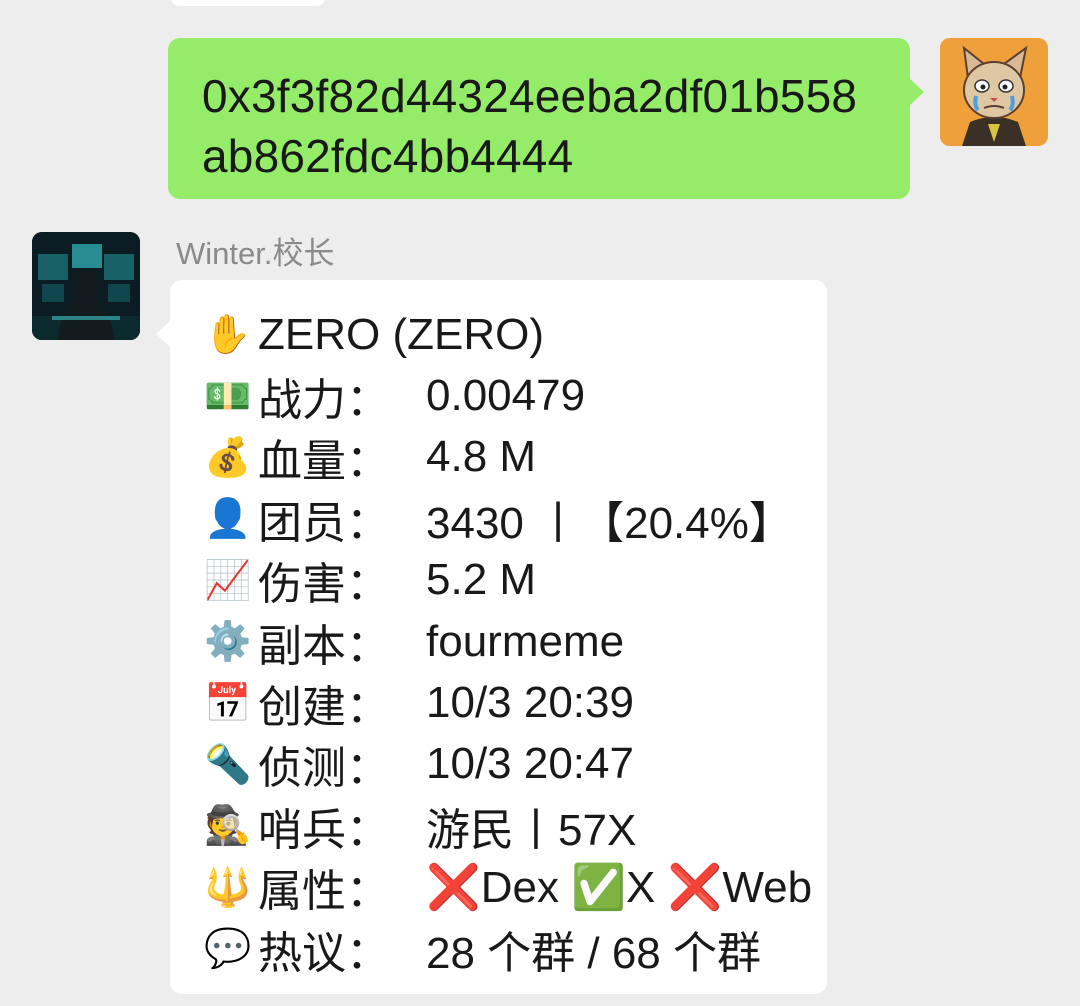 This screenshot has width=1080, height=1006. I want to click on hacker-monitors-avatar-icon, so click(86, 286).